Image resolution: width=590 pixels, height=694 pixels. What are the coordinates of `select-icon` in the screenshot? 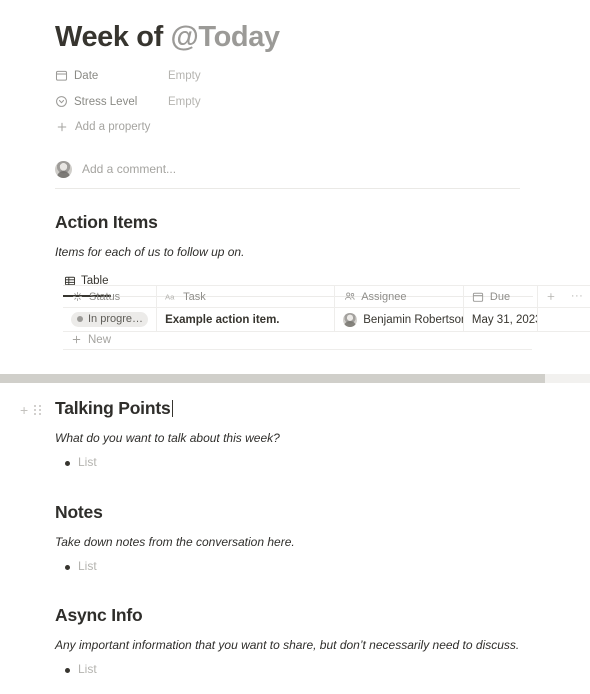 It's located at (61, 101).